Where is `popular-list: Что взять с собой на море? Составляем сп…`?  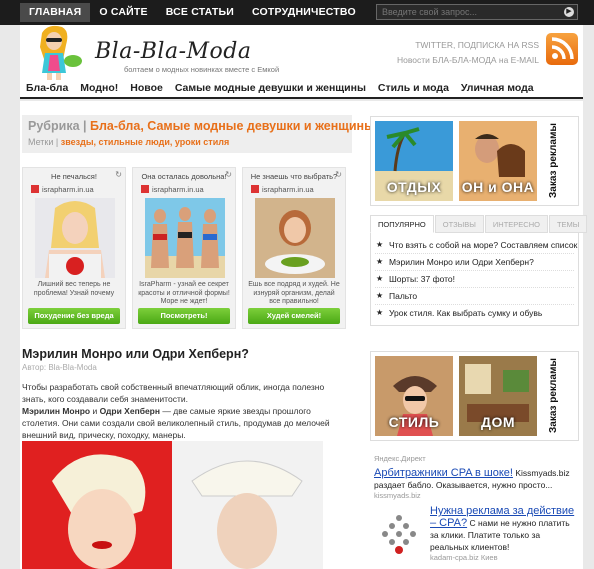 popular-list: Что взять с собой на море? Составляем сп… is located at coordinates (474, 279).